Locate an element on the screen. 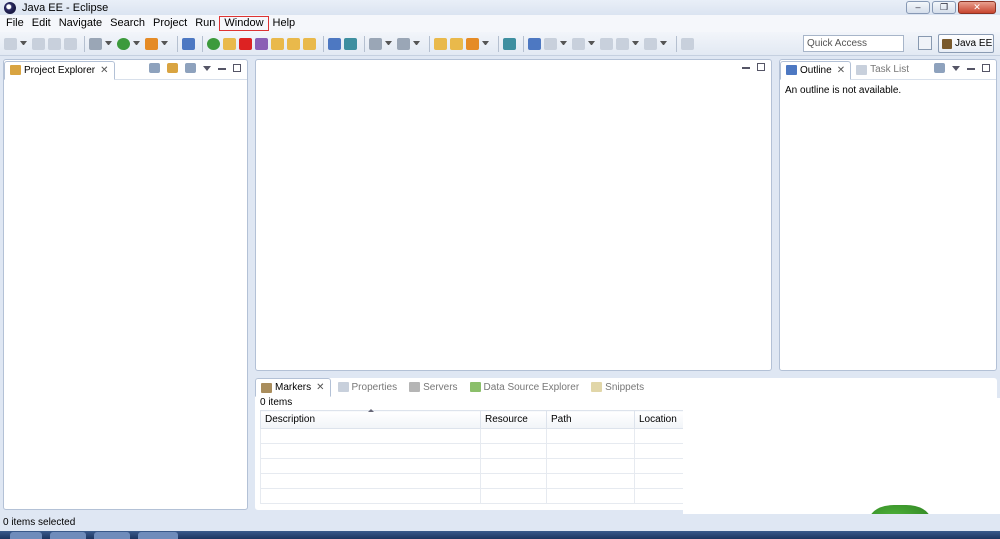 The height and width of the screenshot is (539, 1000). web-browser-icon is located at coordinates (509, 43).